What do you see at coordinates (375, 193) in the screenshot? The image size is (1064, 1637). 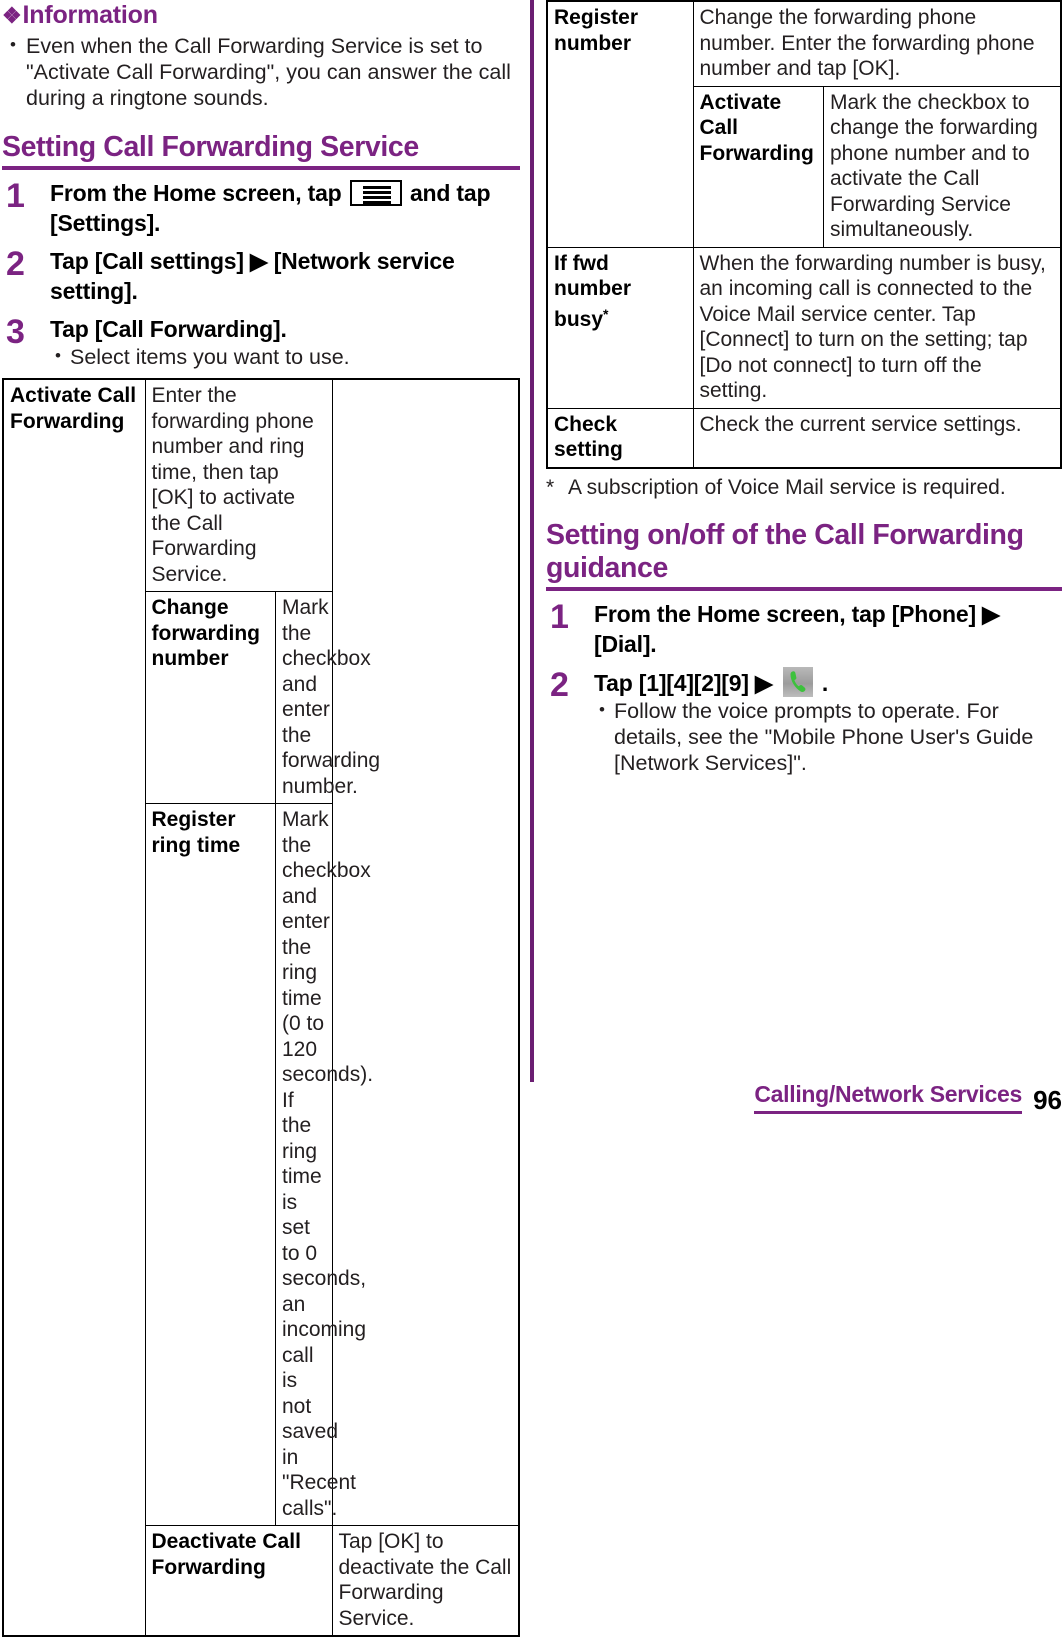 I see `menu-key-icon` at bounding box center [375, 193].